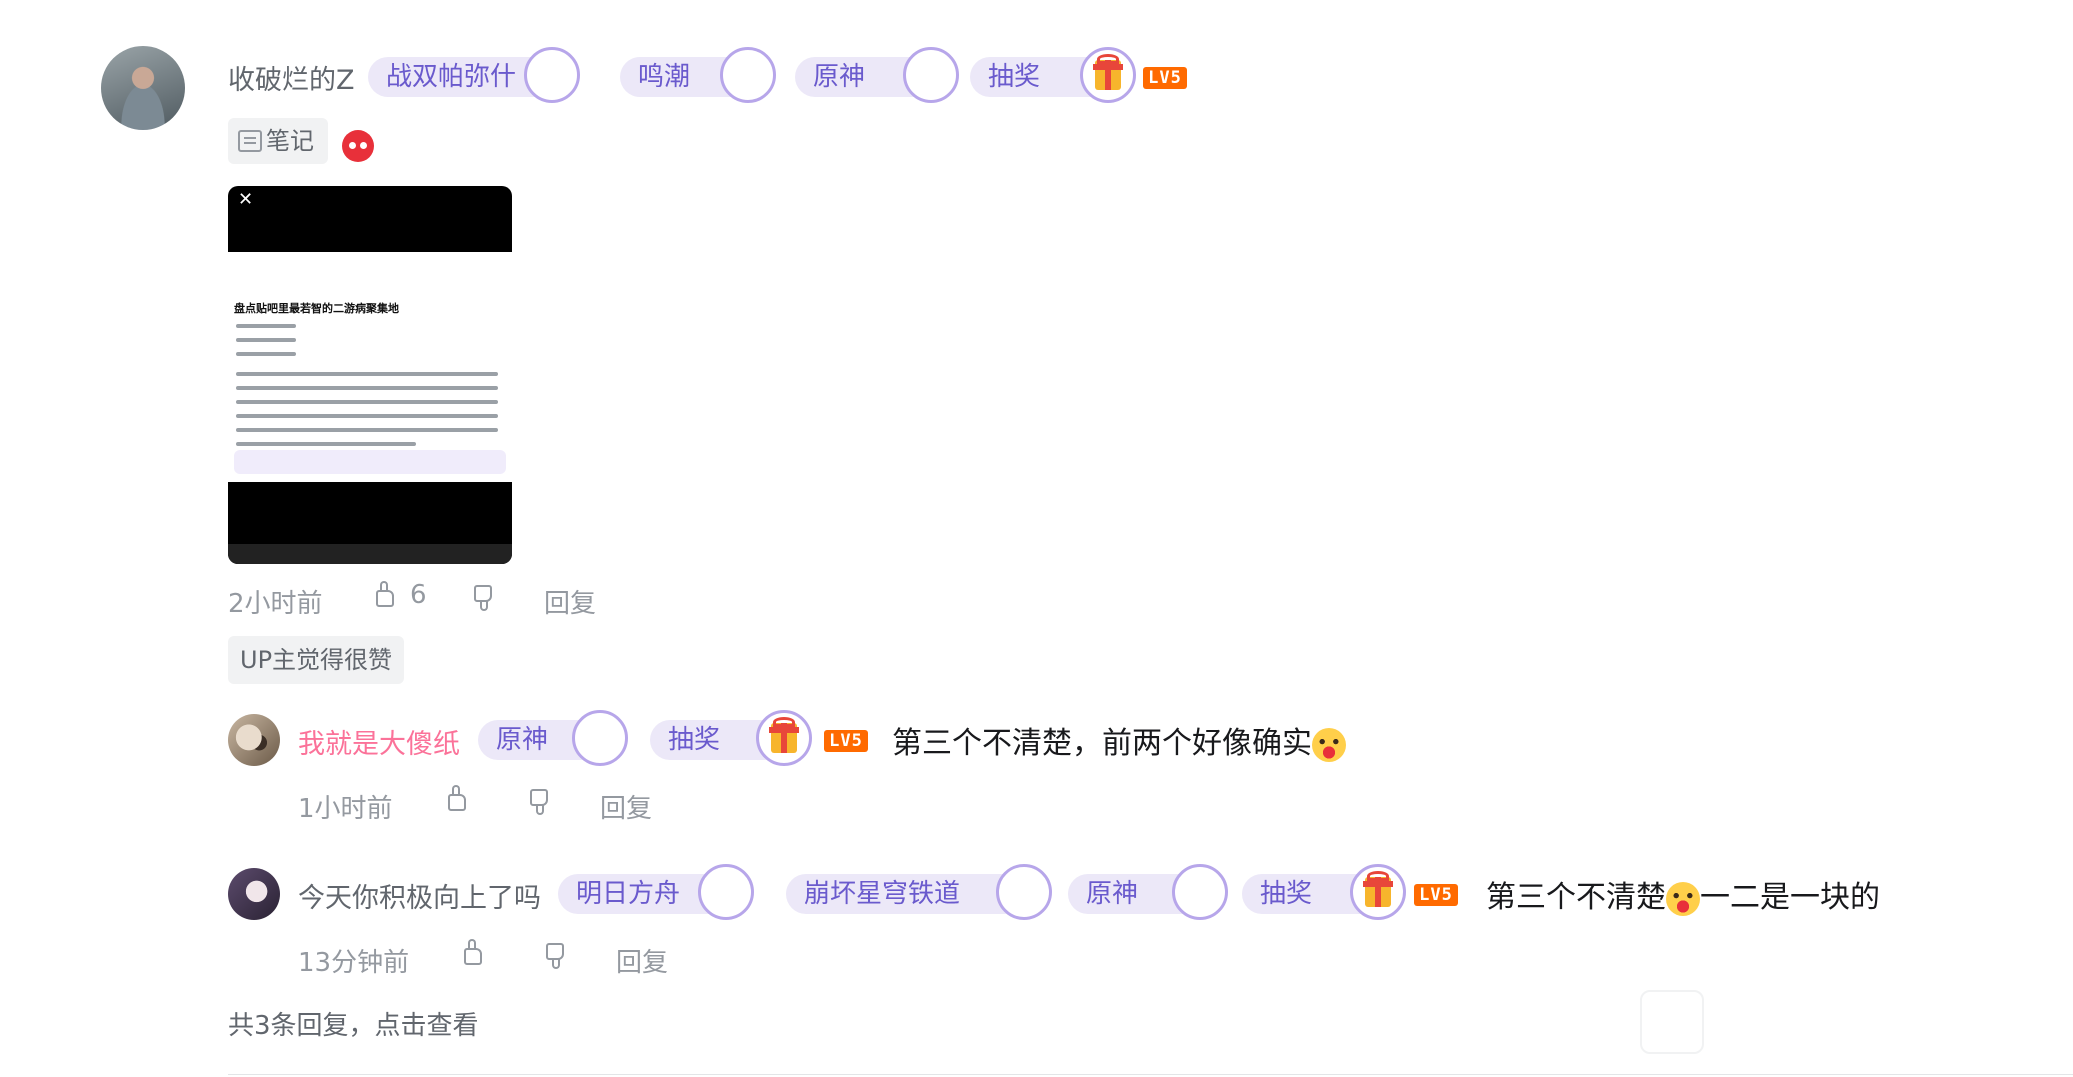  I want to click on badge-label: 明日方舟, so click(628, 894).